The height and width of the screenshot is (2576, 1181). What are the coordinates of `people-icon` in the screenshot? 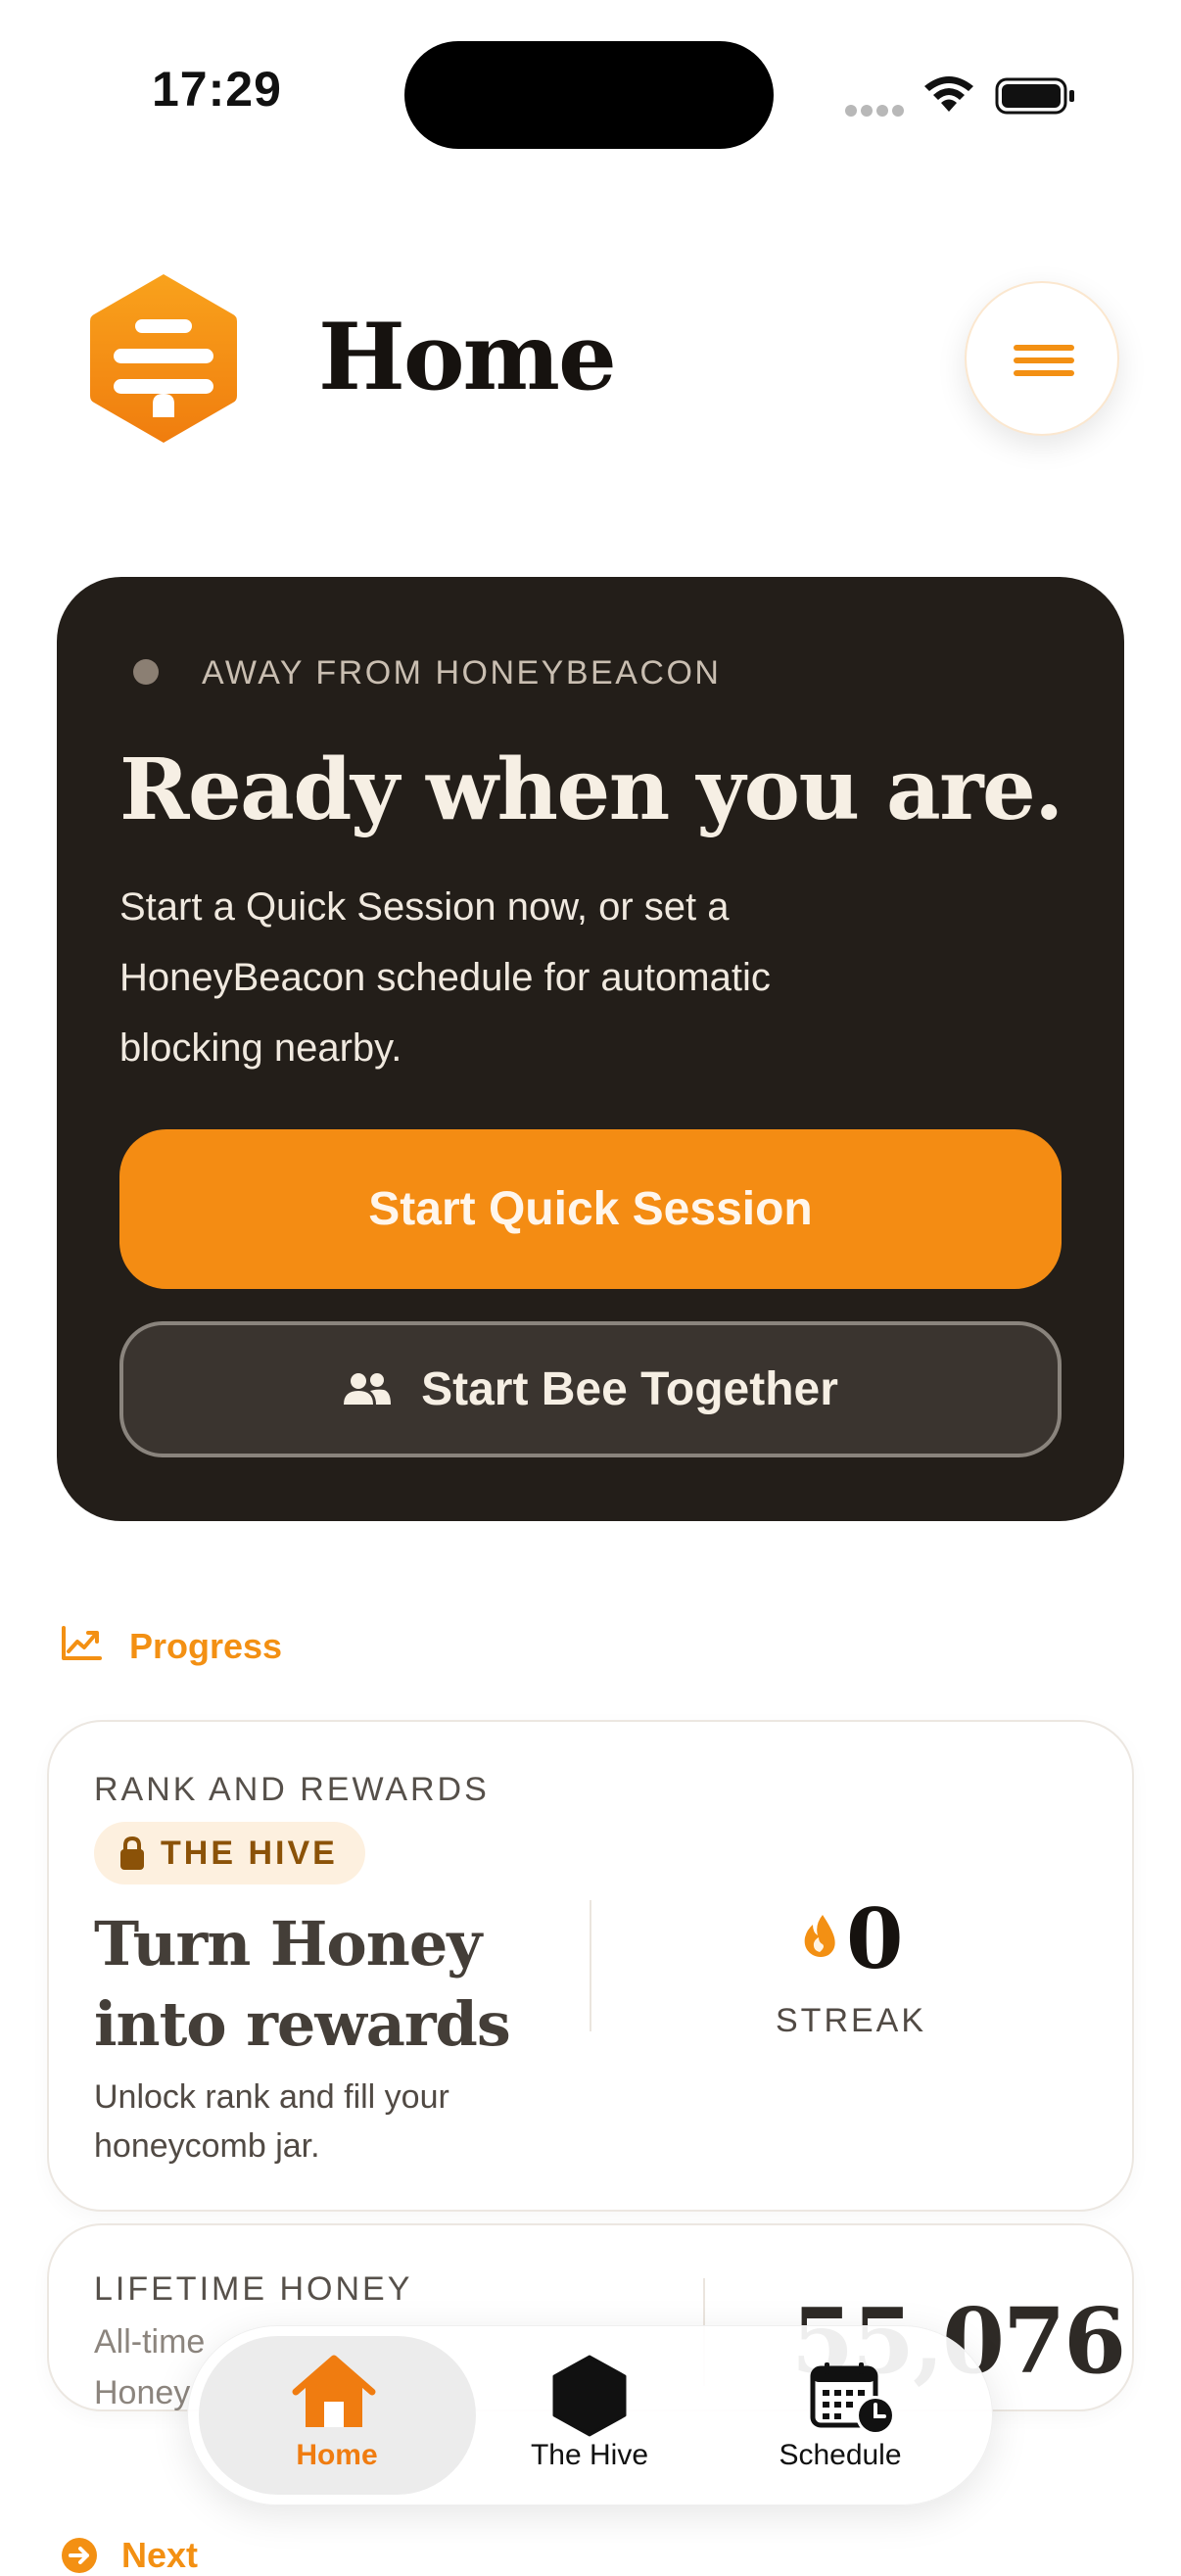 It's located at (368, 1388).